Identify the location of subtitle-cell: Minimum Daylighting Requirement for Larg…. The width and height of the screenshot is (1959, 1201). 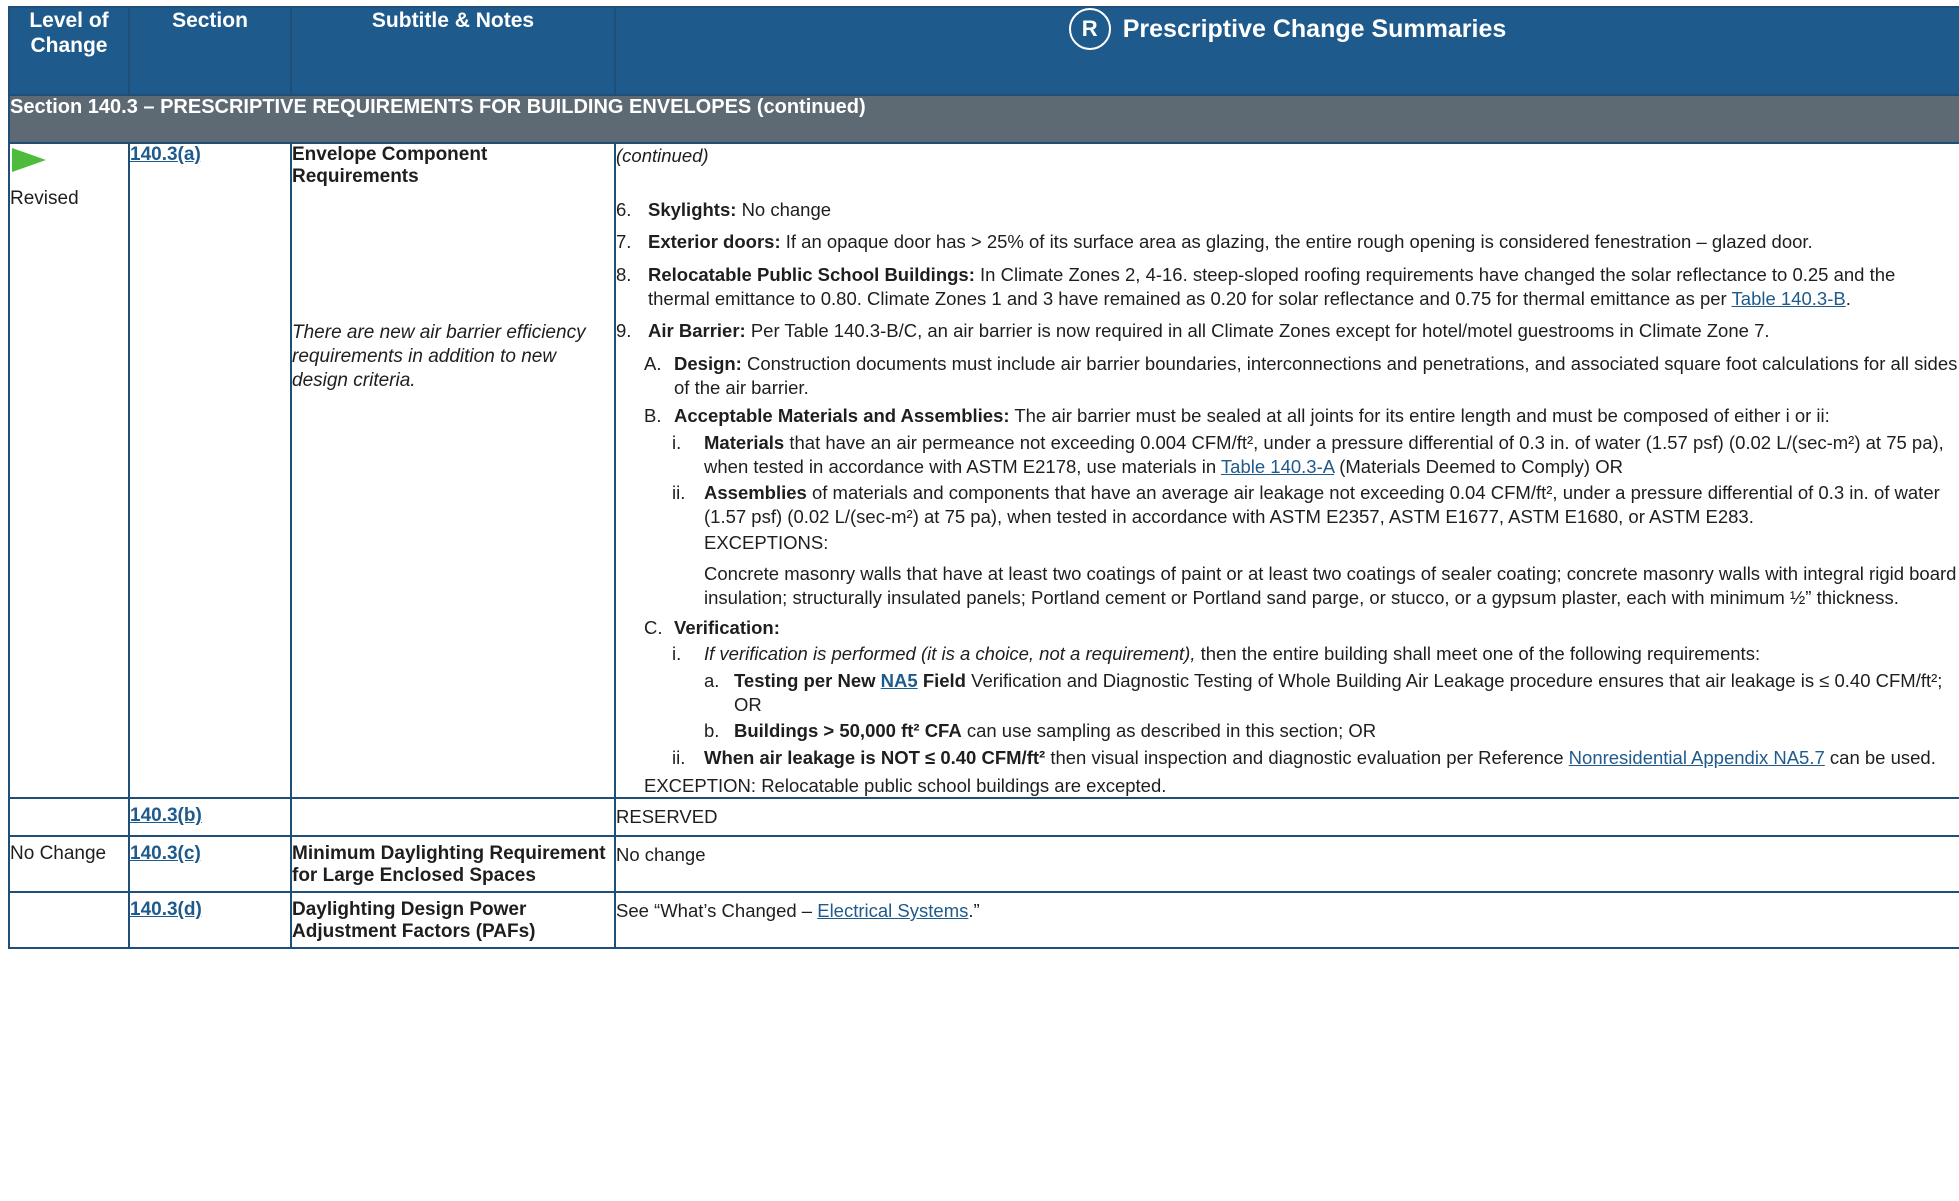
(453, 864).